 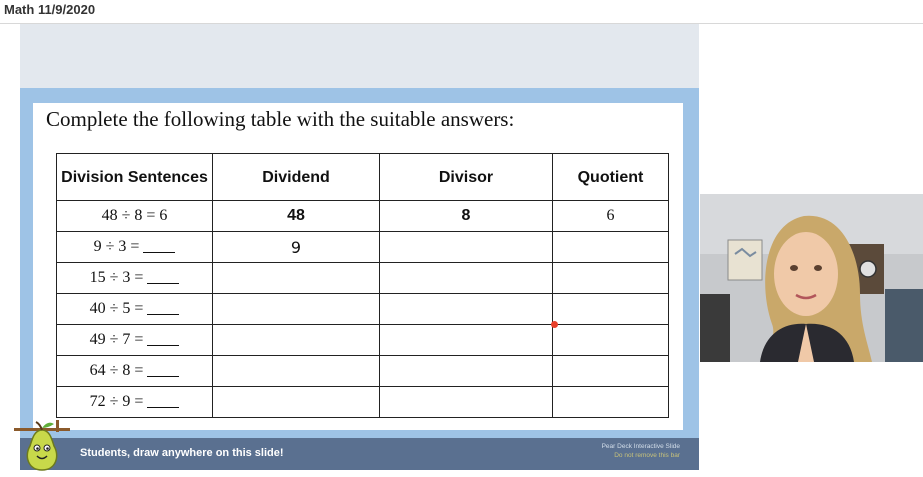 I want to click on sentence-text: 72 ÷ 9 =, so click(x=116, y=401).